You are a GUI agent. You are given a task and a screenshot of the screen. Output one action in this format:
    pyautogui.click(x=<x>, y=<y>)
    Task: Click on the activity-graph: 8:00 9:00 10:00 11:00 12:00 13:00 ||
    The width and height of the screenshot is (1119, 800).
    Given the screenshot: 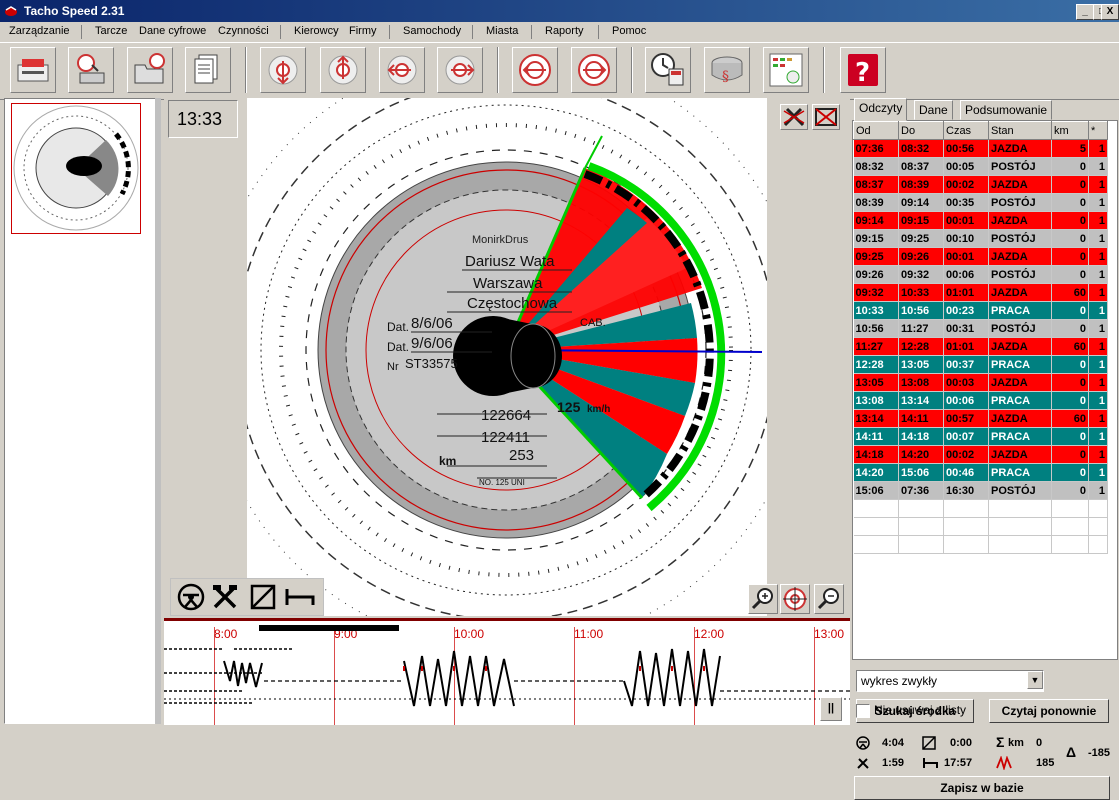 What is the action you would take?
    pyautogui.click(x=507, y=671)
    